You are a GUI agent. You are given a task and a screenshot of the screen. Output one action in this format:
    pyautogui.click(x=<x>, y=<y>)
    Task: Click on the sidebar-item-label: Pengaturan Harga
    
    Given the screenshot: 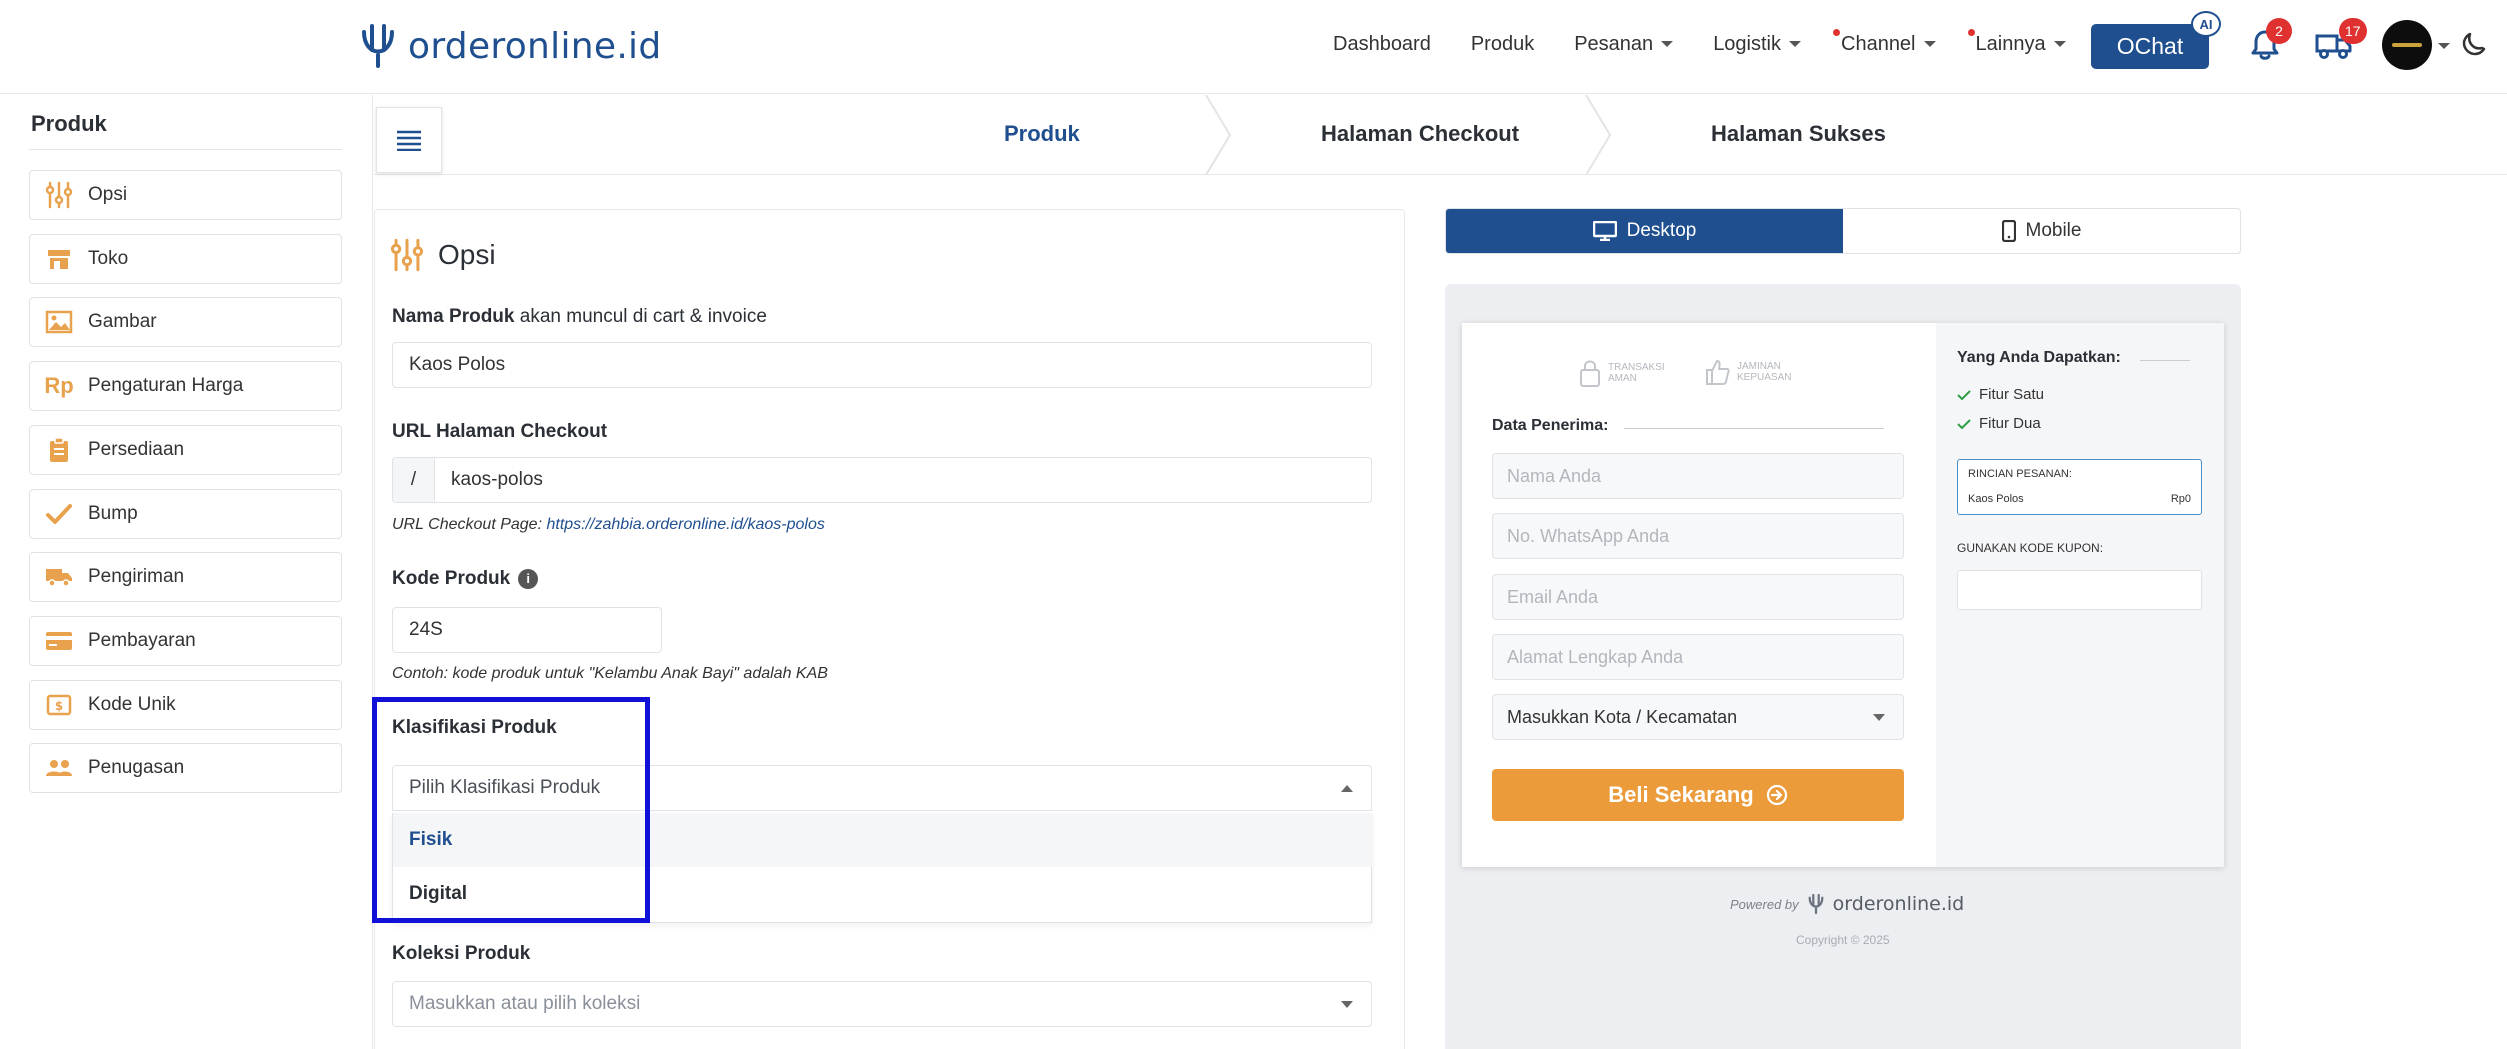 What is the action you would take?
    pyautogui.click(x=166, y=385)
    